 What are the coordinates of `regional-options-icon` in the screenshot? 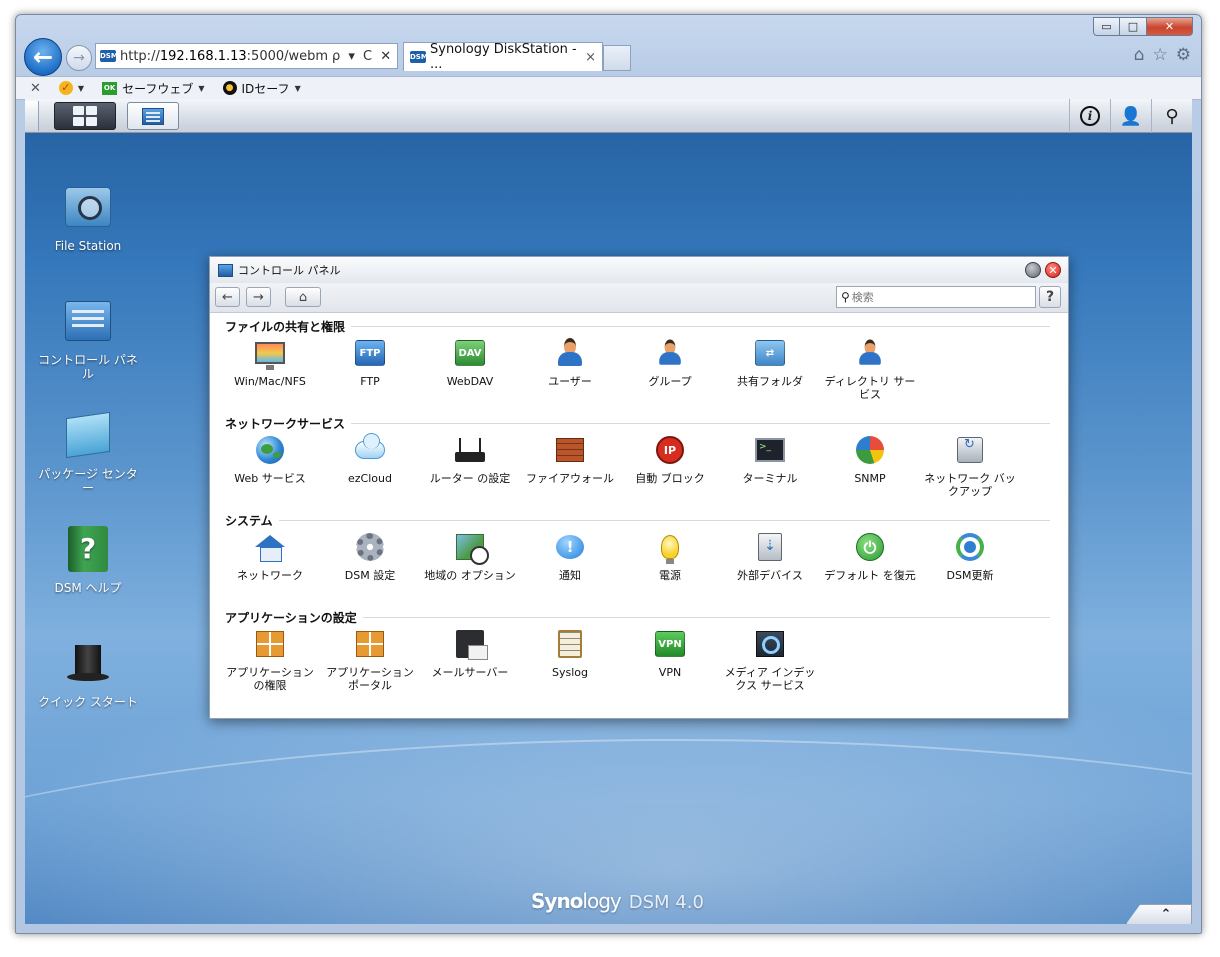 It's located at (472, 549).